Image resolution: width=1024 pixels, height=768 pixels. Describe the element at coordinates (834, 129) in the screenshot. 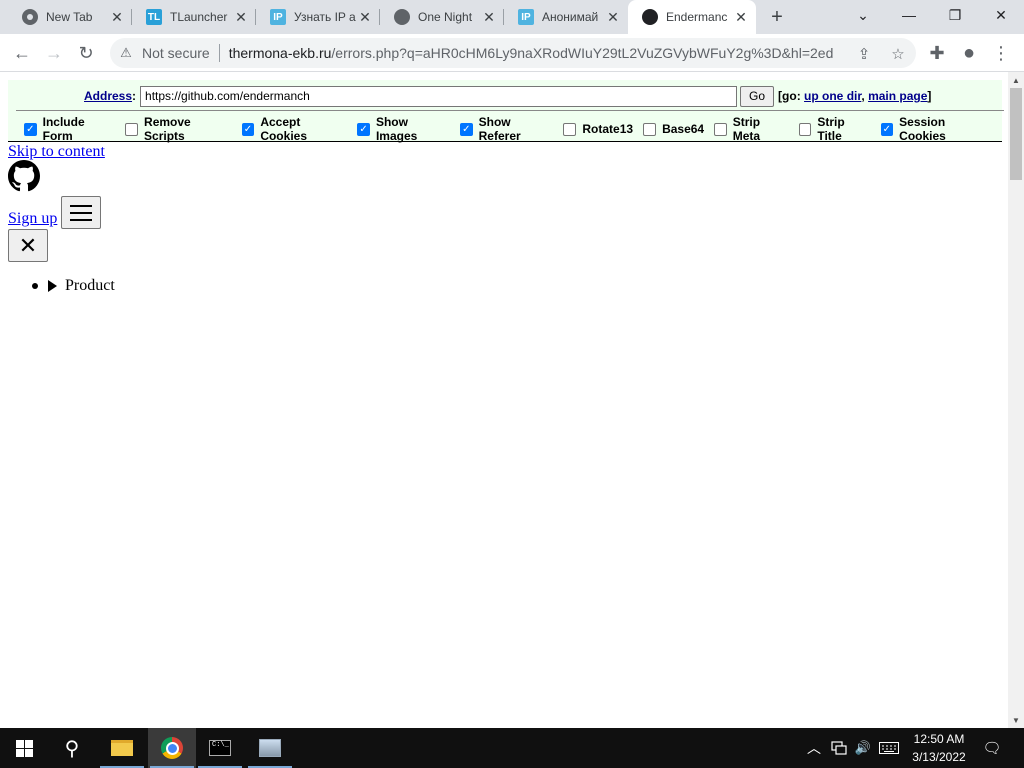

I see `option-strip-title: Strip Title` at that location.